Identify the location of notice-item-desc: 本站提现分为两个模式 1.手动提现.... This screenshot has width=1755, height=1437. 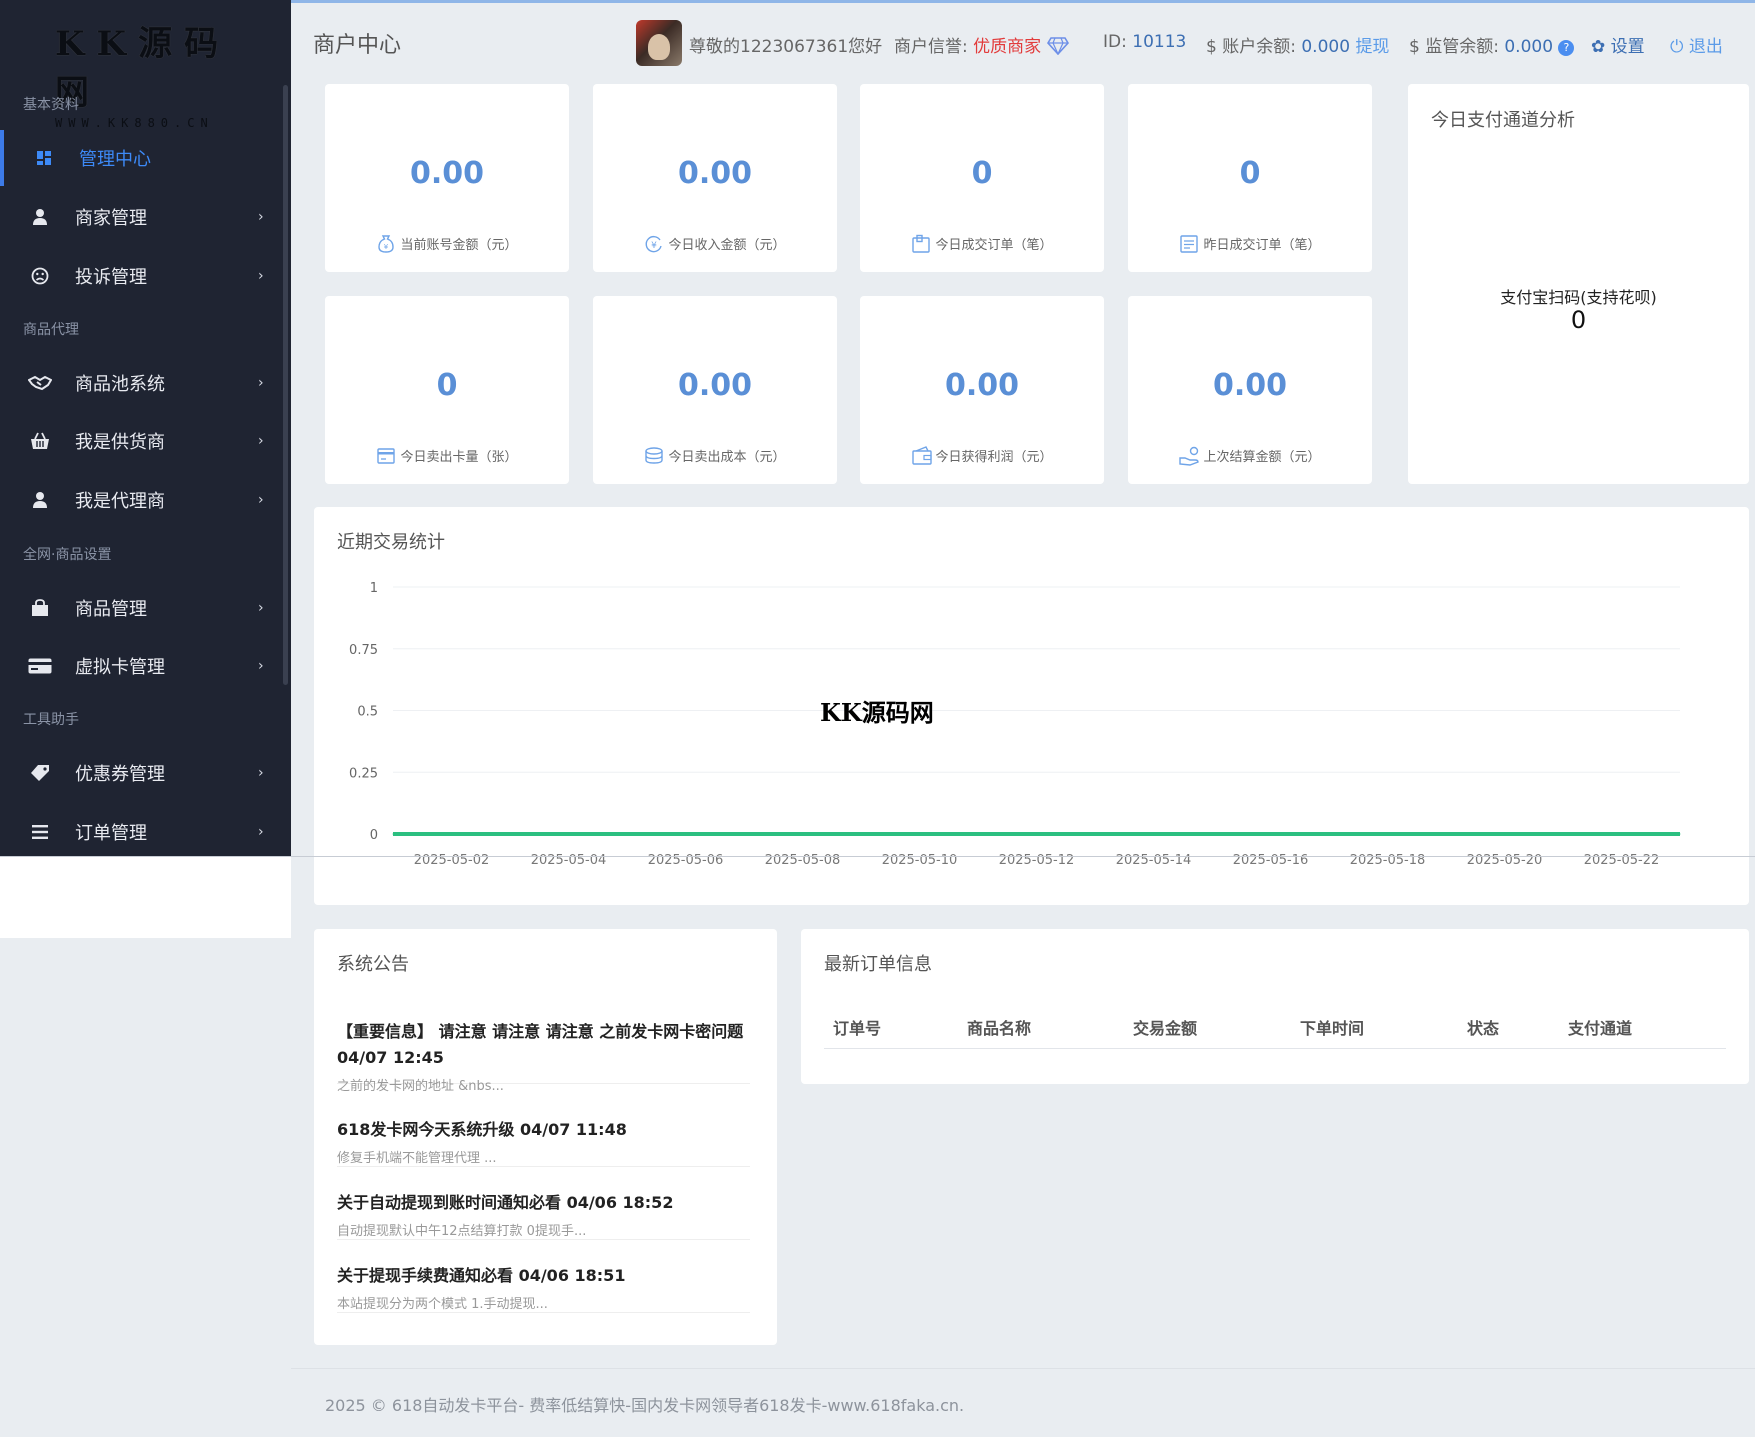
(442, 1304).